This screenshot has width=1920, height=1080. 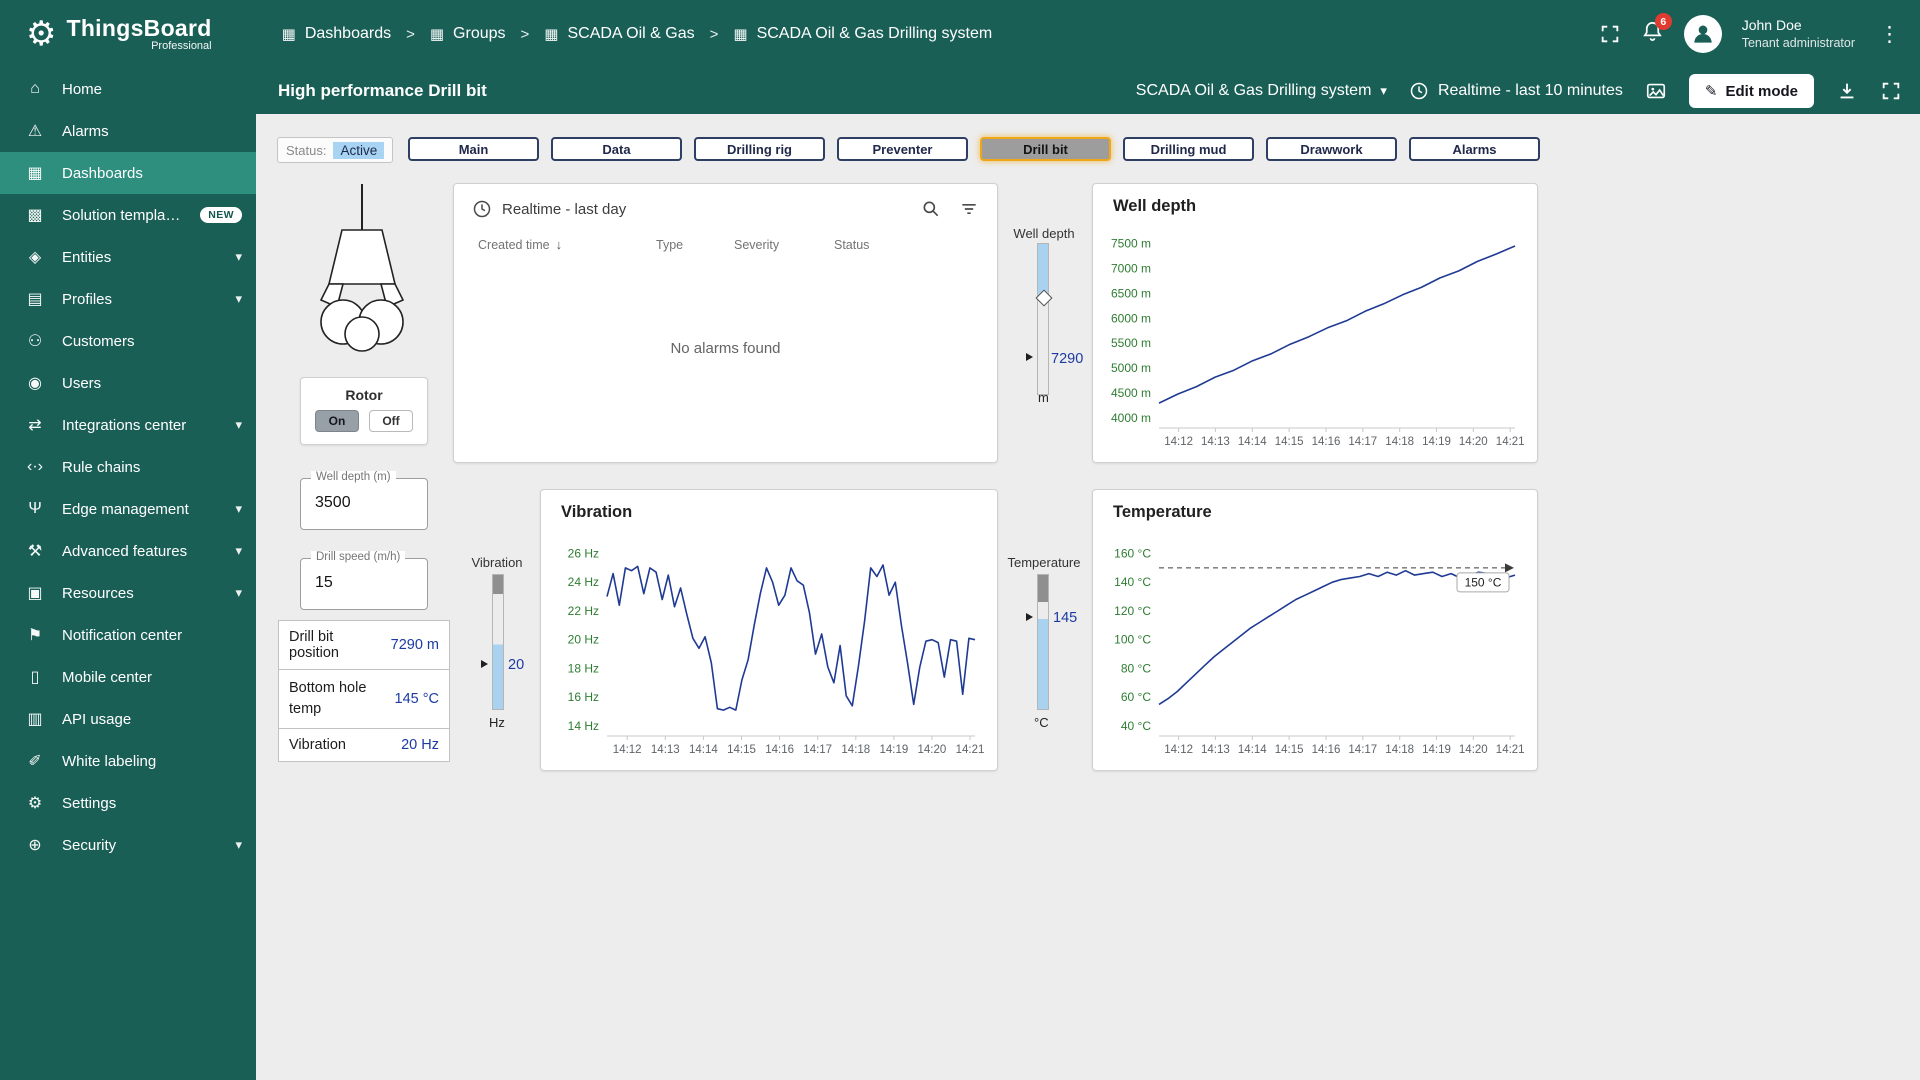 I want to click on tab-drill-bit: Drill bit, so click(x=1045, y=149).